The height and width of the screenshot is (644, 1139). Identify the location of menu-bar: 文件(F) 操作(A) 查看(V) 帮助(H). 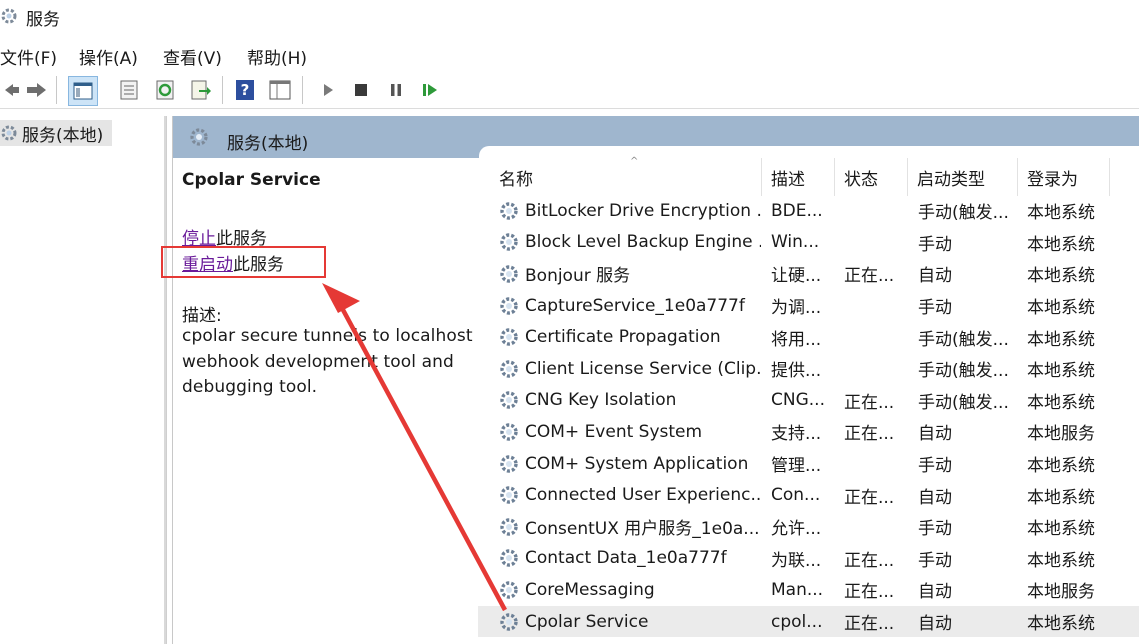
(569, 55).